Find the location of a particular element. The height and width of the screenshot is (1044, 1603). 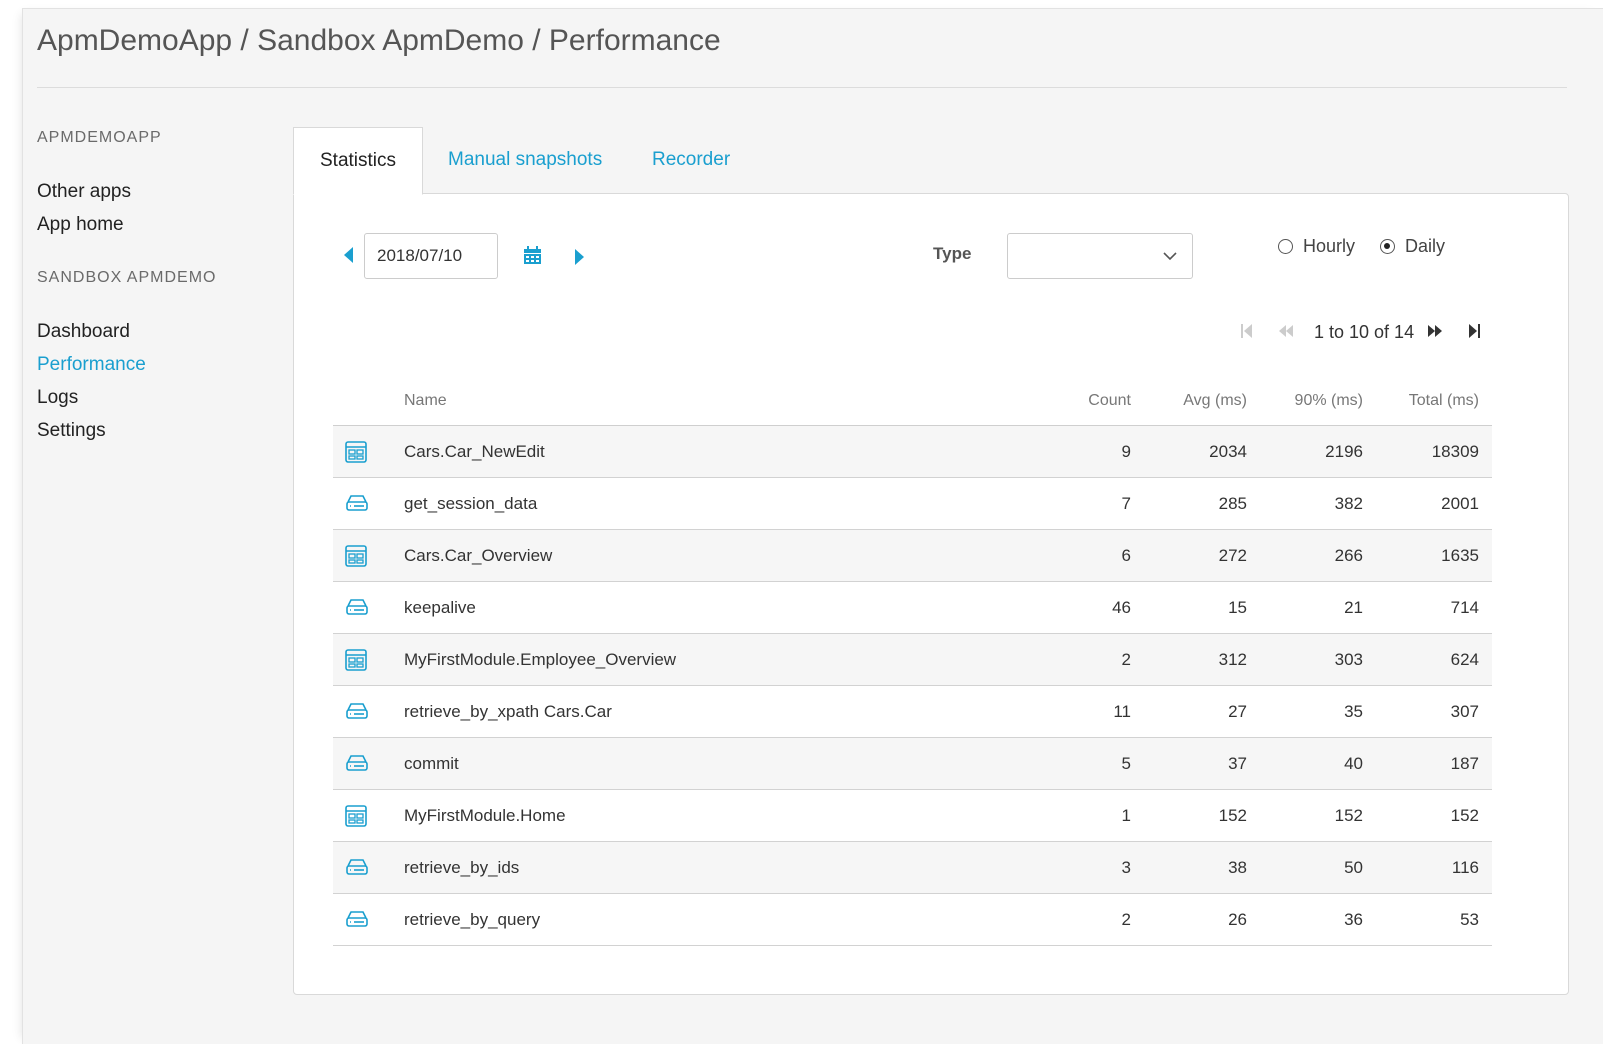

table-row: MyFirstModule.Home 1 152 152 152 is located at coordinates (912, 816).